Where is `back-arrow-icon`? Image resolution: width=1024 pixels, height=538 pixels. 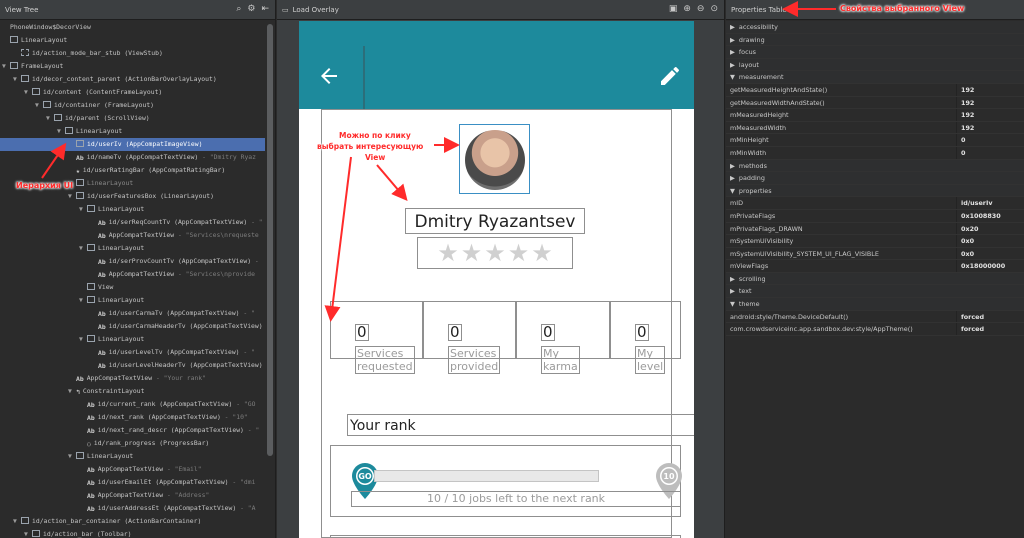 back-arrow-icon is located at coordinates (329, 76).